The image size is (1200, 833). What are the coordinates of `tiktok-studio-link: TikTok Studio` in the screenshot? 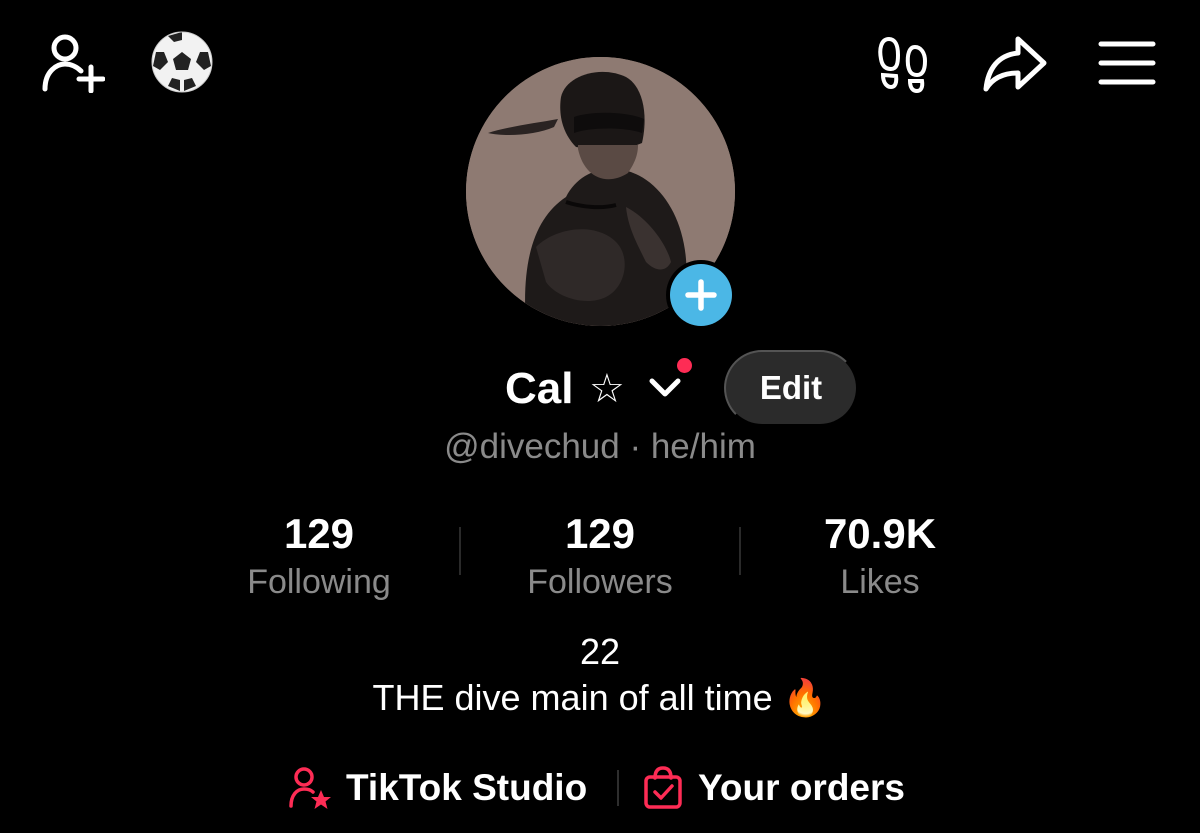 It's located at (437, 788).